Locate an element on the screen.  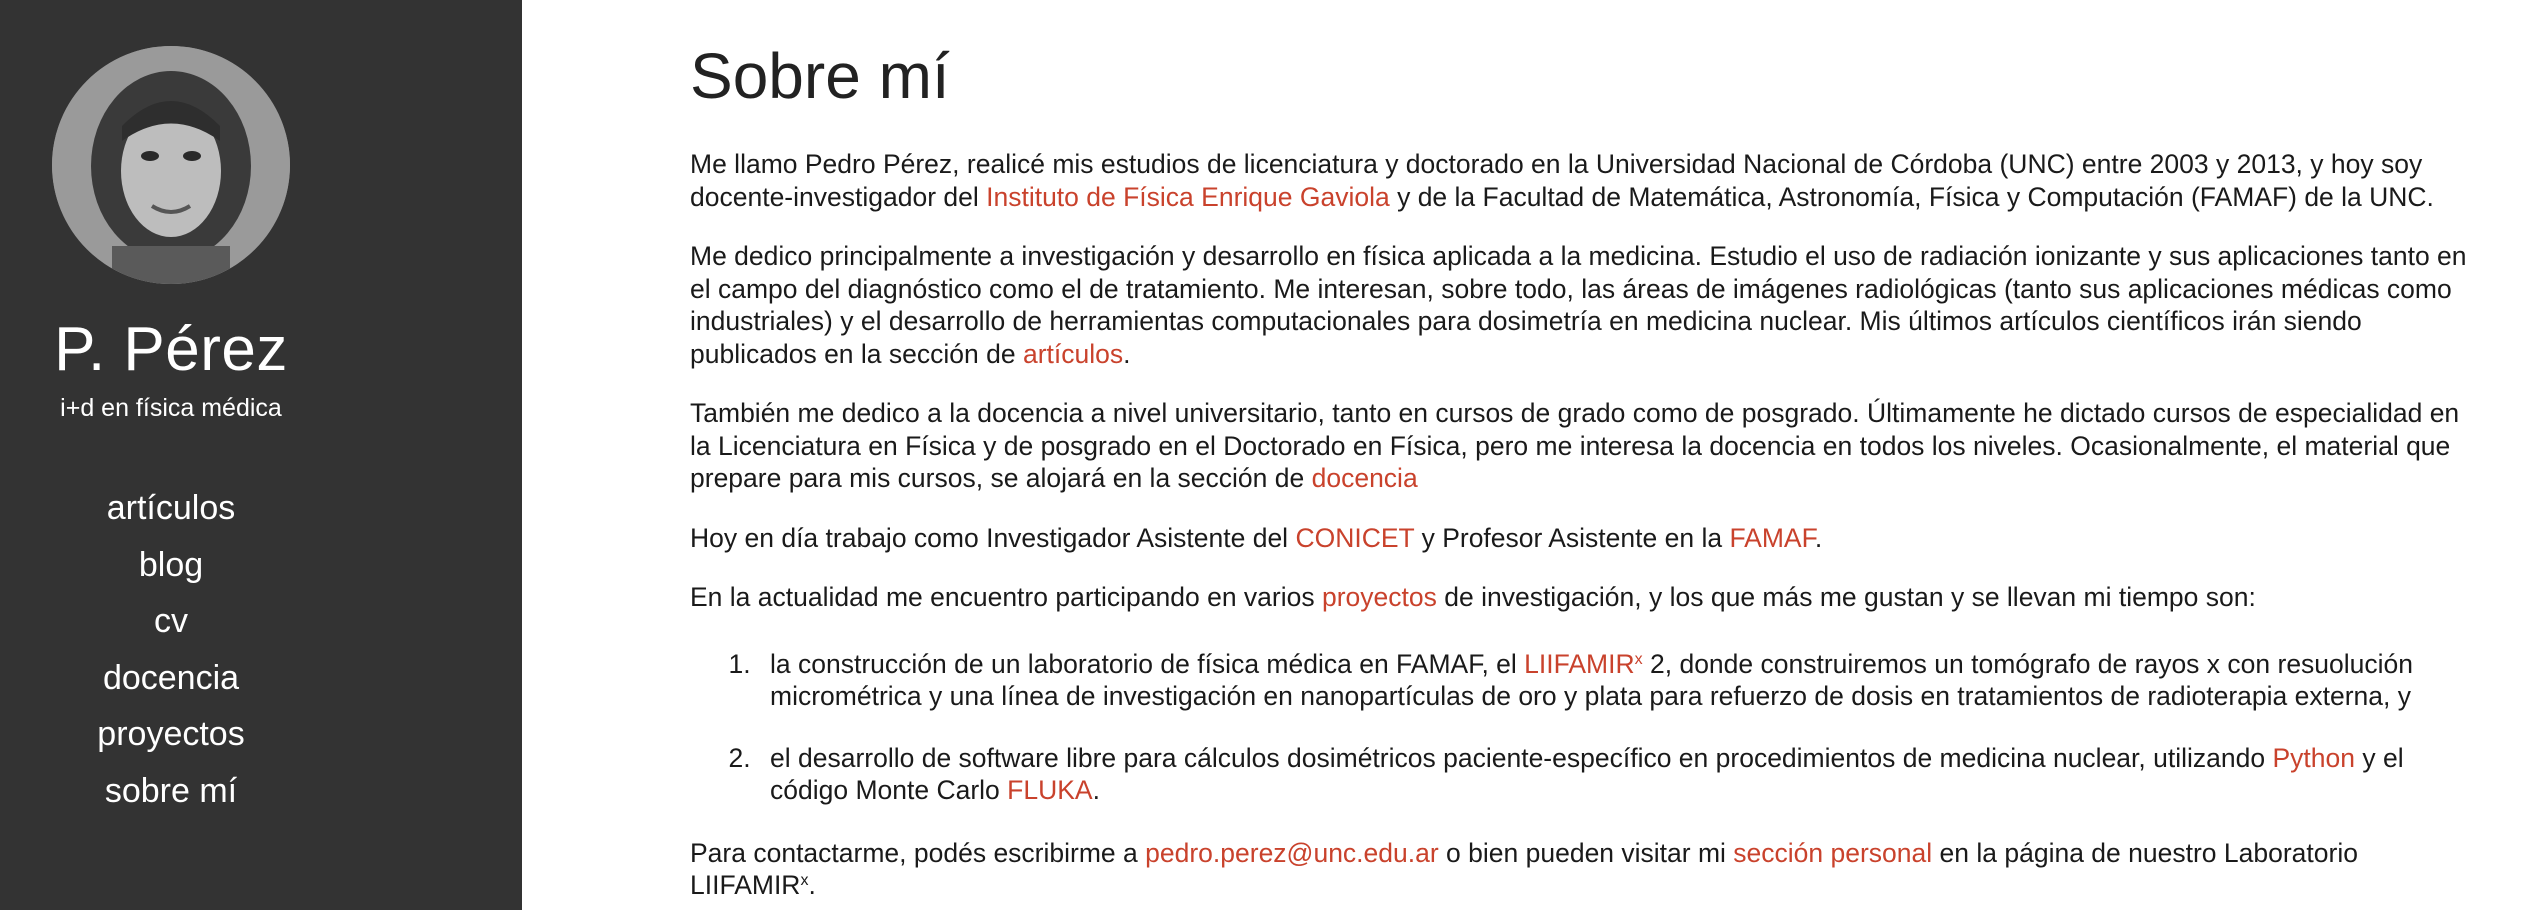
text: Para contactarme, podés escribirme a is located at coordinates (918, 852).